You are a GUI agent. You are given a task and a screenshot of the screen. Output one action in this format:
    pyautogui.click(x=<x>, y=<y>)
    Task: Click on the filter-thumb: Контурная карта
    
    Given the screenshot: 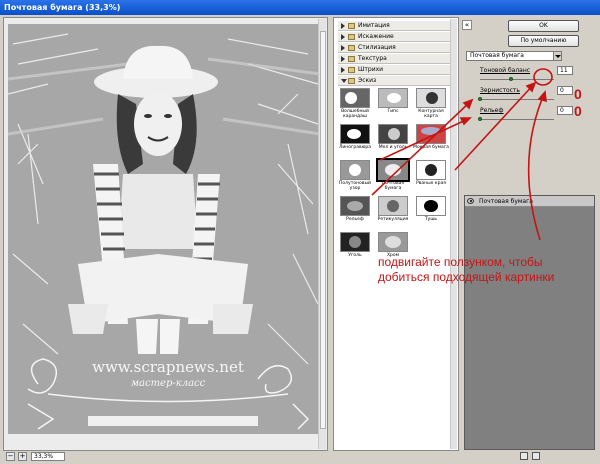 What is the action you would take?
    pyautogui.click(x=431, y=104)
    